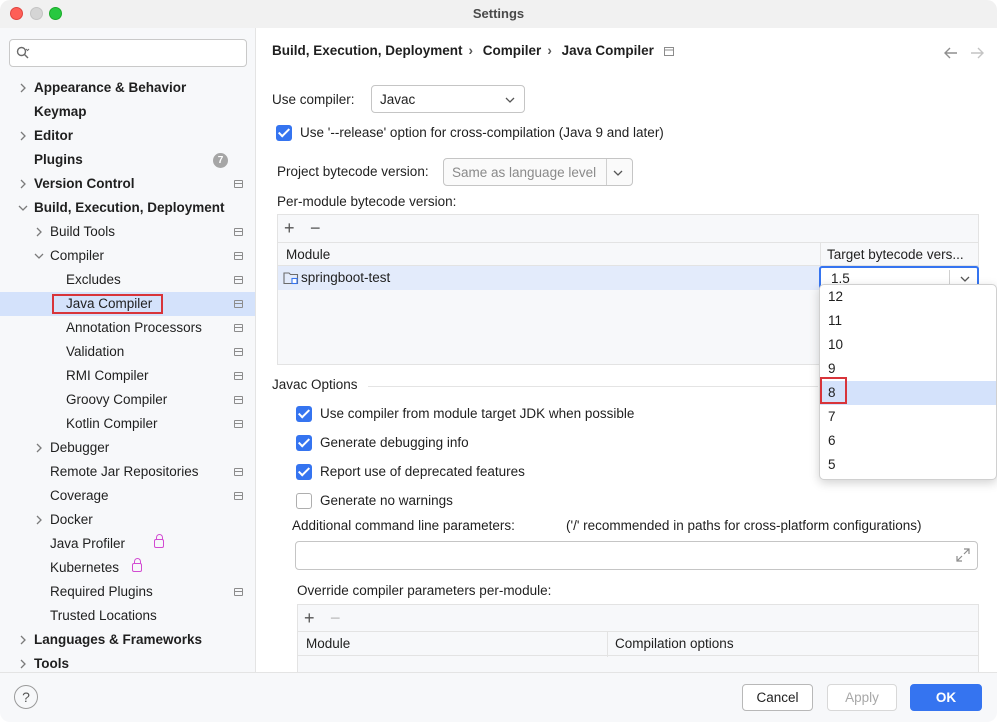  What do you see at coordinates (60, 111) in the screenshot?
I see `sidebar-item-label: Keymap` at bounding box center [60, 111].